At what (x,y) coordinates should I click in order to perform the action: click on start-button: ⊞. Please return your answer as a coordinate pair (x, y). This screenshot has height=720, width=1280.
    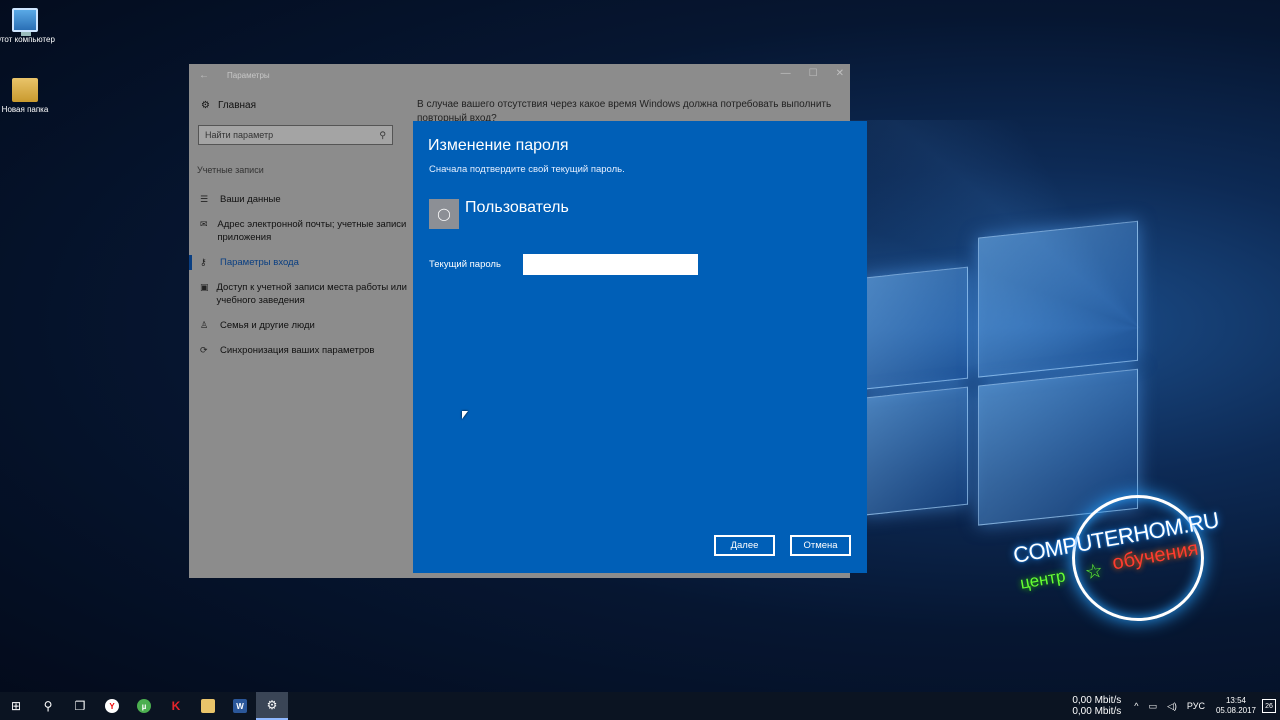
    Looking at the image, I should click on (16, 706).